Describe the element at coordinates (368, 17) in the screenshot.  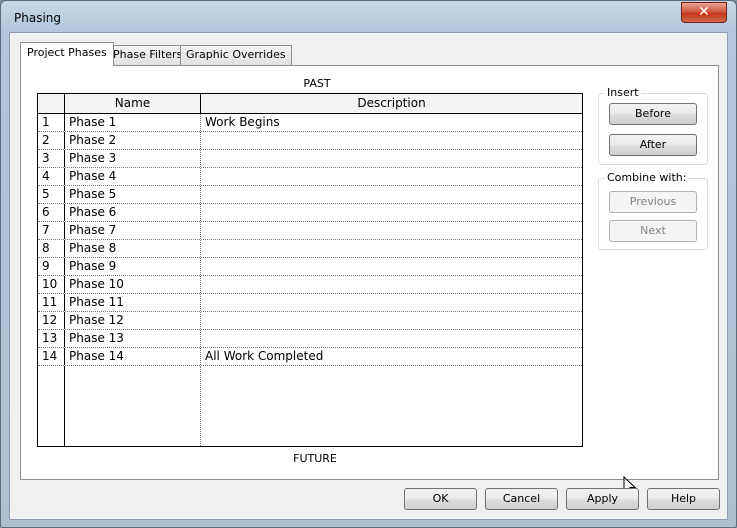
I see `title-bar: Phasing ✕` at that location.